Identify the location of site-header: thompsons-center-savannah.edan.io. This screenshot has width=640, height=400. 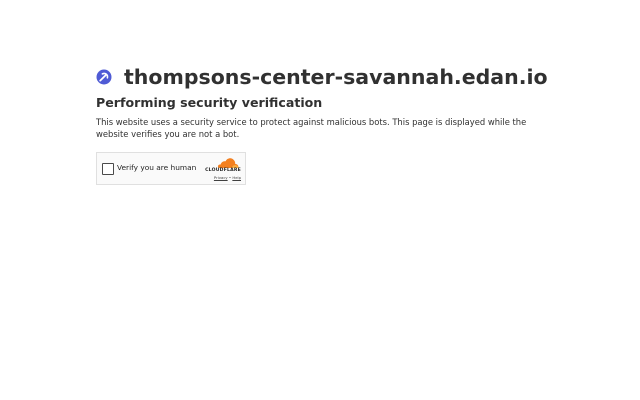
(326, 77).